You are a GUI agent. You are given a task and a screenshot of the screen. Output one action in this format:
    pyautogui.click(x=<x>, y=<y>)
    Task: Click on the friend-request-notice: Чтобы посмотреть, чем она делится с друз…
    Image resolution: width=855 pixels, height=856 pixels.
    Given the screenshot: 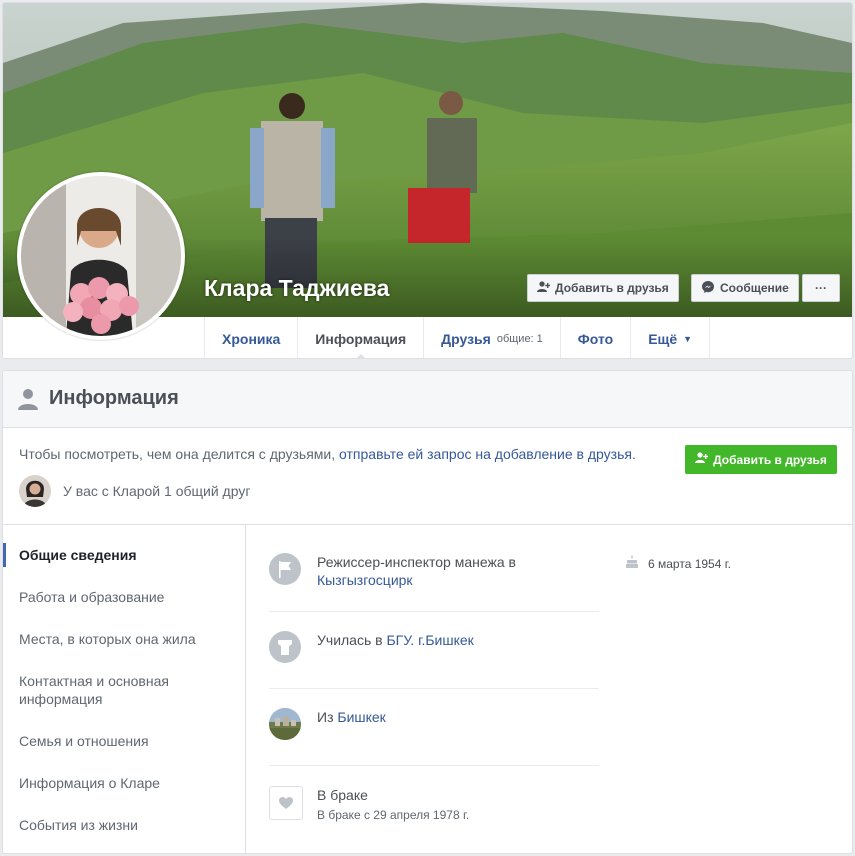 What is the action you would take?
    pyautogui.click(x=327, y=454)
    